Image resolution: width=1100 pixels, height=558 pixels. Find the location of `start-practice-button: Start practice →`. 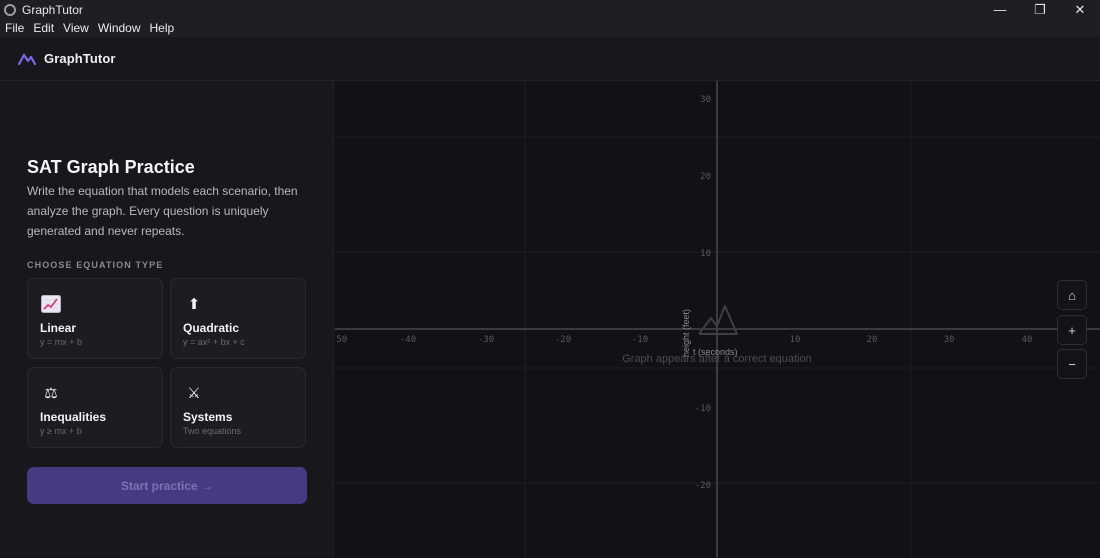

start-practice-button: Start practice → is located at coordinates (167, 485).